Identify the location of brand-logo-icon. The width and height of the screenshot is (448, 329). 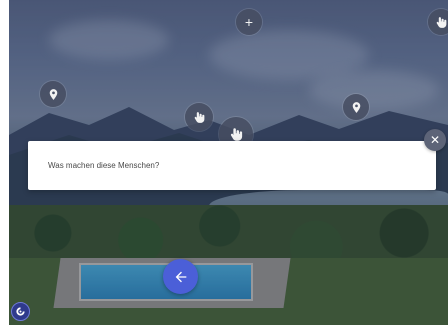
(20, 311).